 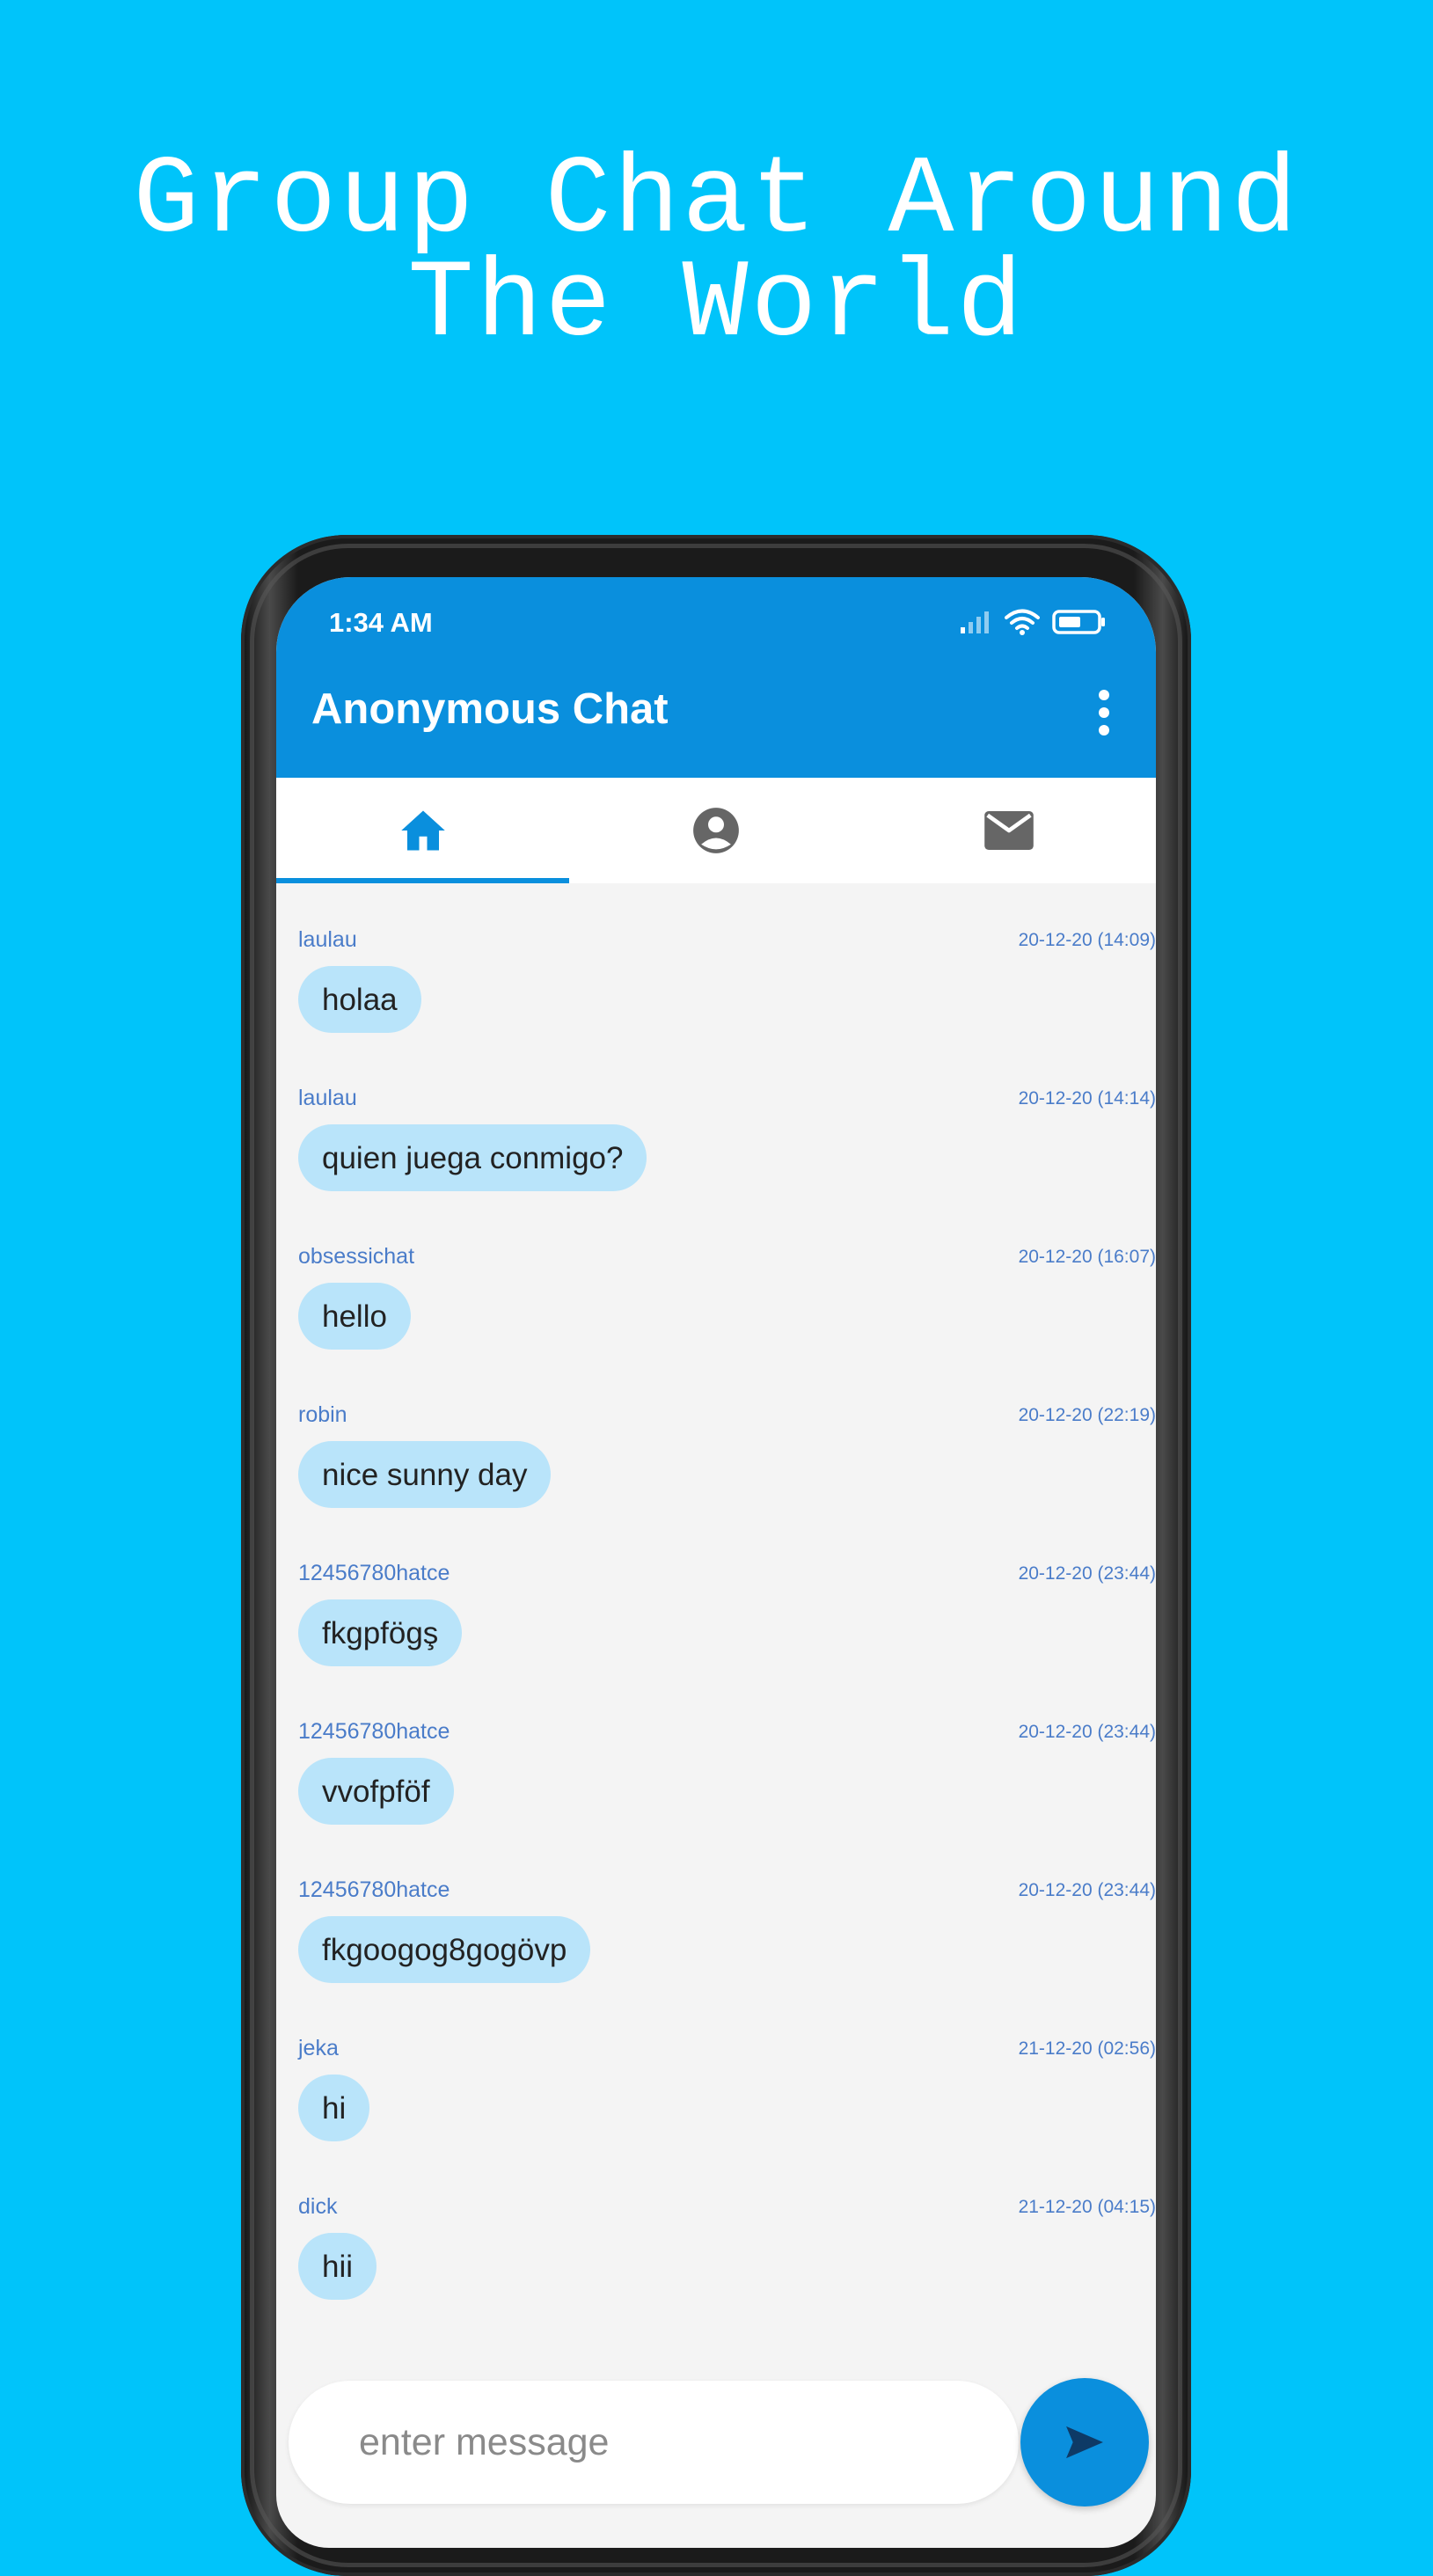 What do you see at coordinates (716, 2273) in the screenshot?
I see `message-item: dick 21-12-20 (04:15) hii` at bounding box center [716, 2273].